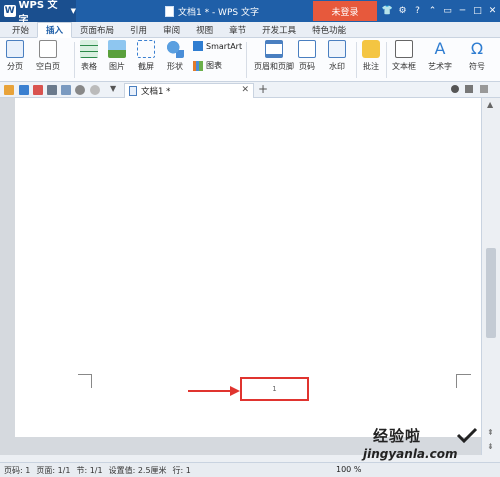 Image resolution: width=500 pixels, height=477 pixels. I want to click on page-corner-mark-right, so click(463, 381).